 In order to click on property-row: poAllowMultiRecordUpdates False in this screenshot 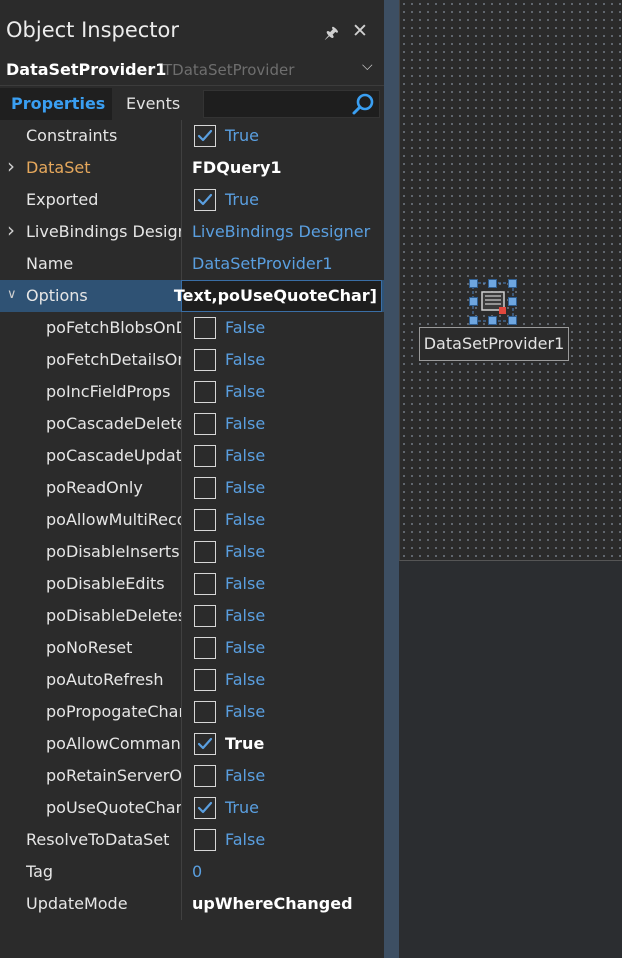, I will do `click(192, 520)`.